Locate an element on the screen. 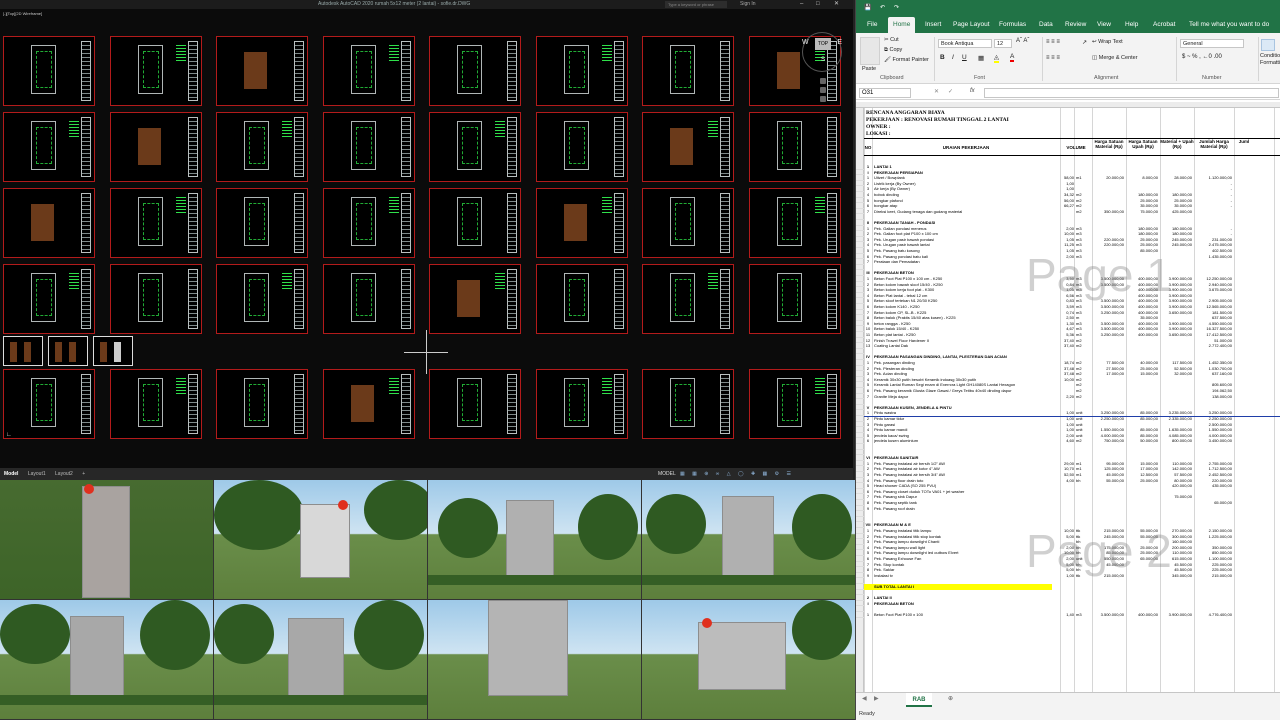  viewcube-south: S is located at coordinates (823, 60).